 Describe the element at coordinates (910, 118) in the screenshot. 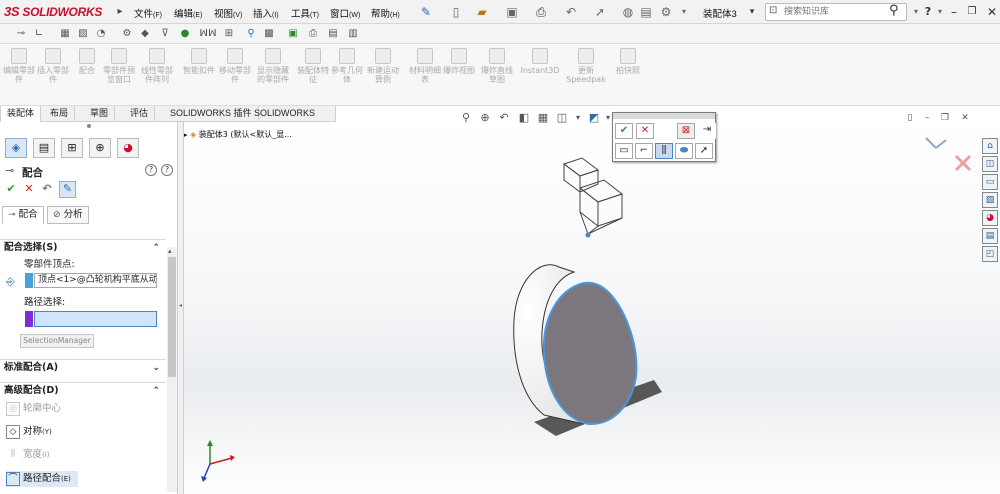

I see `viewport-tile-icon: ▯` at that location.